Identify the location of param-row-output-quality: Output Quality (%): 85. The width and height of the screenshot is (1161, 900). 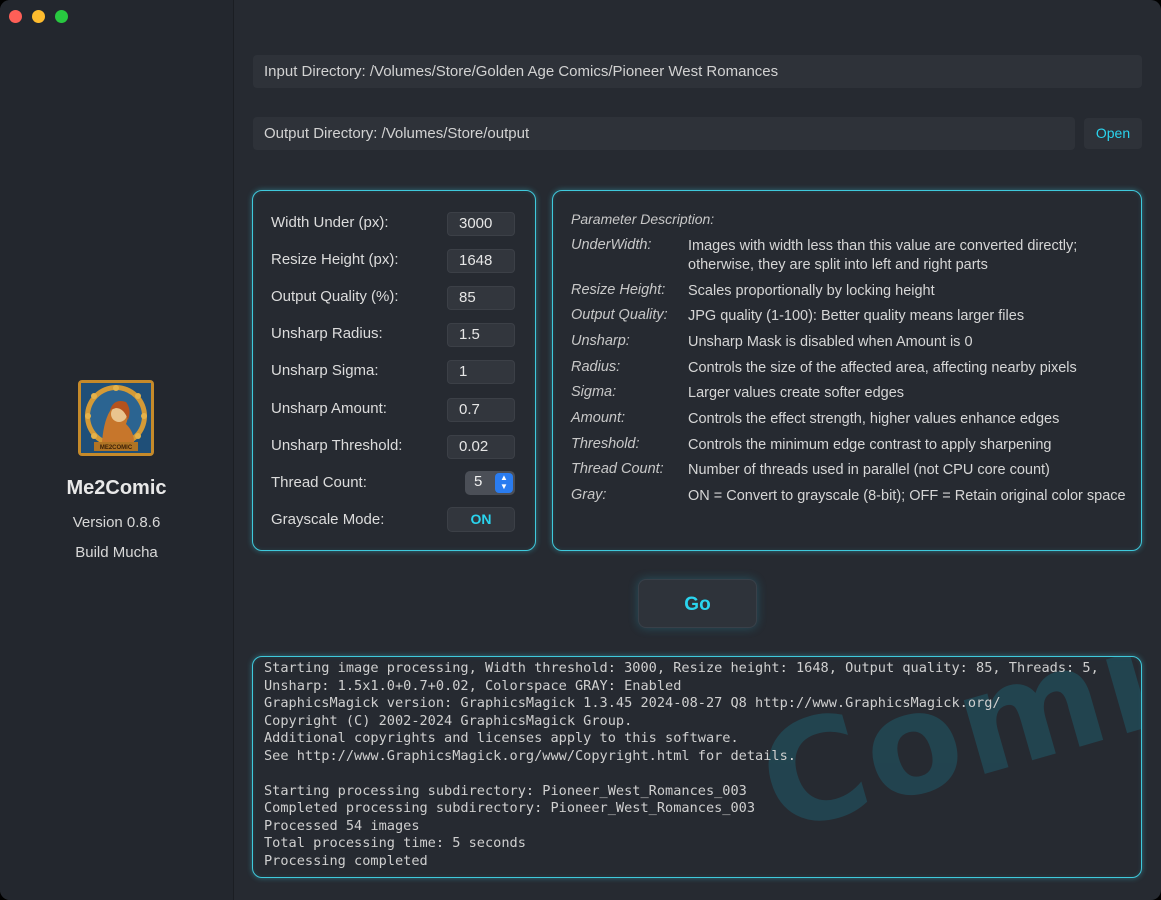
(393, 298).